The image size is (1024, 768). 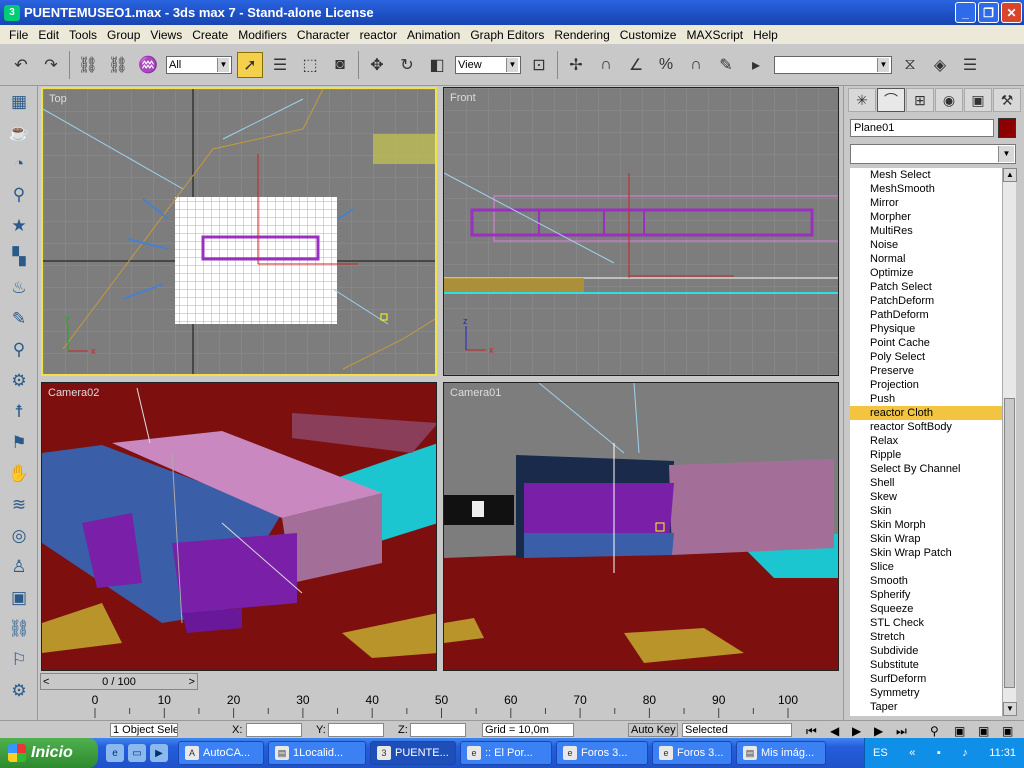 I want to click on minimize-button: _, so click(x=965, y=12).